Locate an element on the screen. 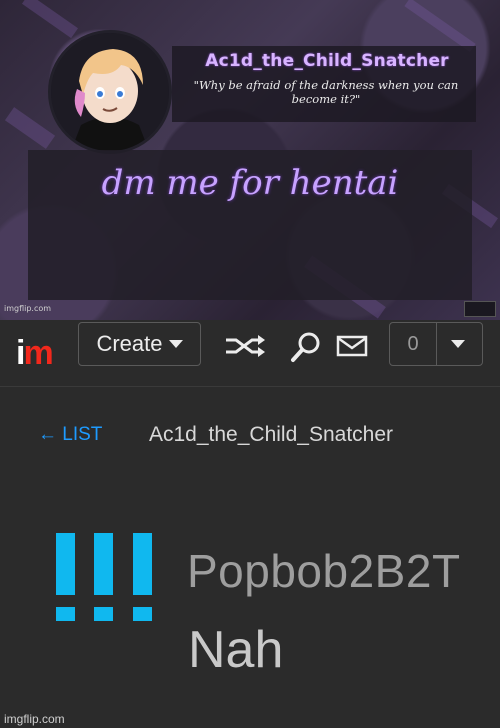  meme-message: dm me for hentai is located at coordinates (250, 183).